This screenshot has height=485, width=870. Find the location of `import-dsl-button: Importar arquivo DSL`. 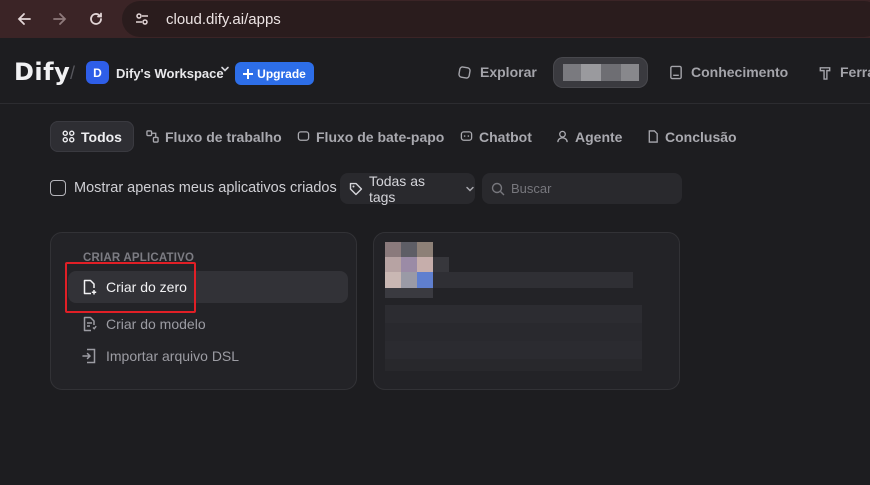

import-dsl-button: Importar arquivo DSL is located at coordinates (153, 356).